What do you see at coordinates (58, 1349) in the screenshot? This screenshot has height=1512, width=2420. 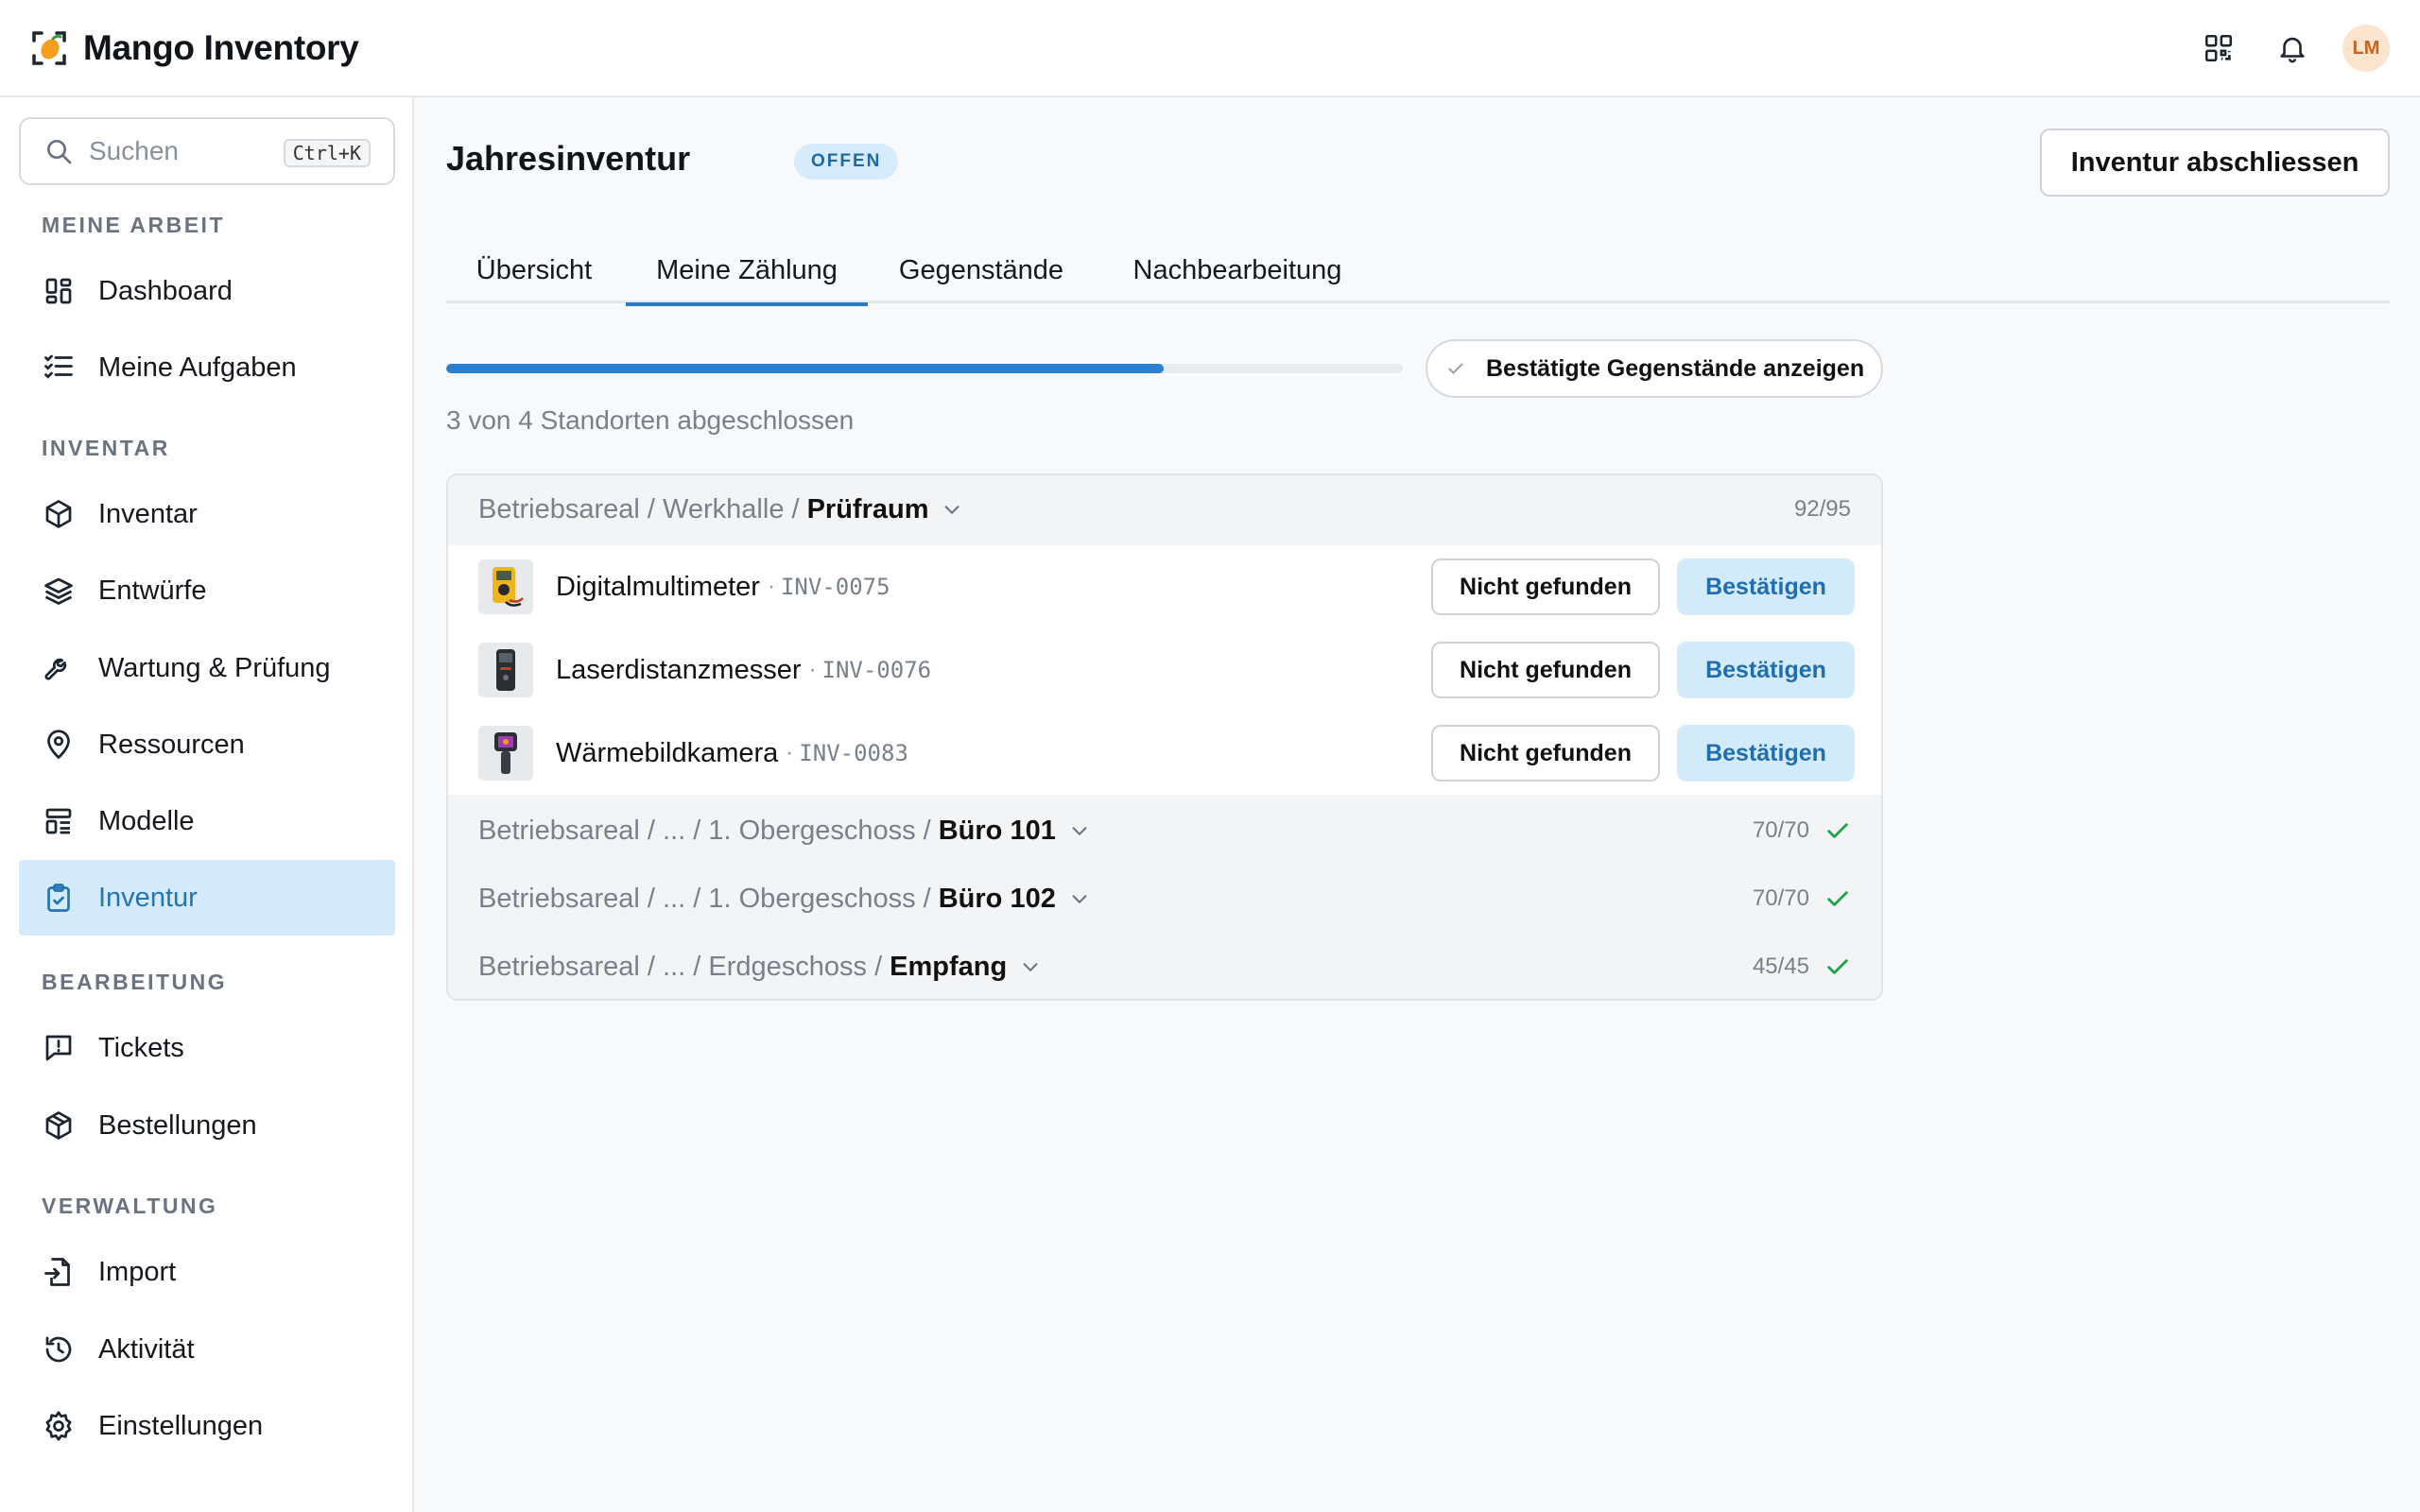 I see `history-icon` at bounding box center [58, 1349].